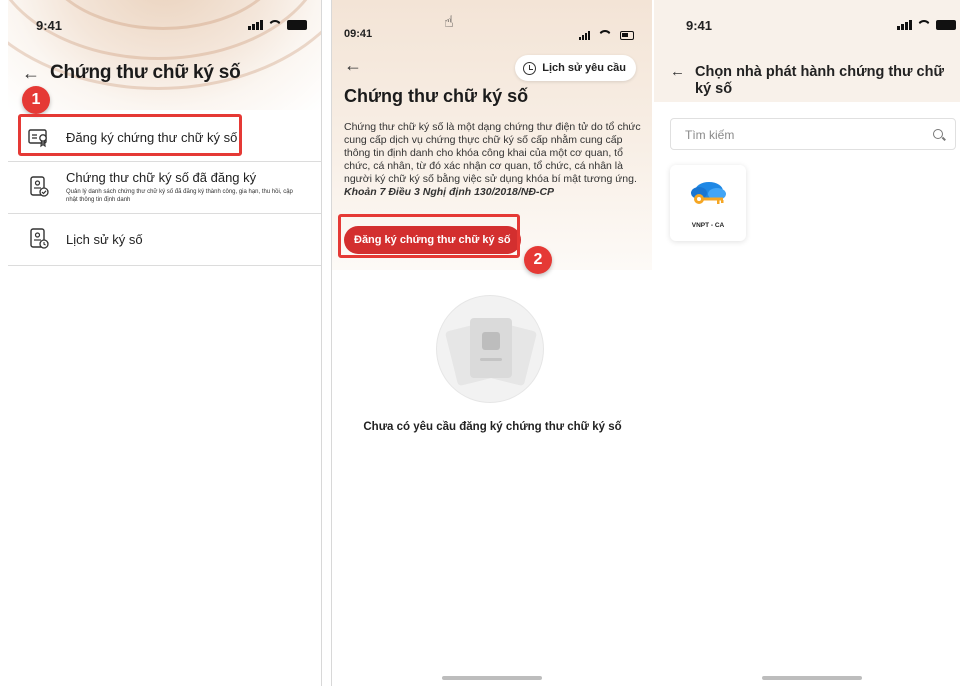 This screenshot has width=963, height=686. I want to click on document-history-icon, so click(39, 238).